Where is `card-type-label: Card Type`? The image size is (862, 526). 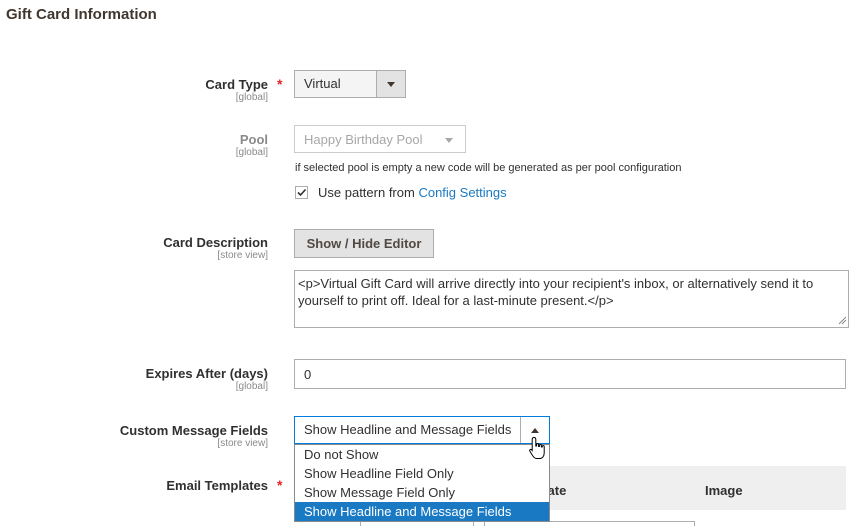 card-type-label: Card Type is located at coordinates (236, 84).